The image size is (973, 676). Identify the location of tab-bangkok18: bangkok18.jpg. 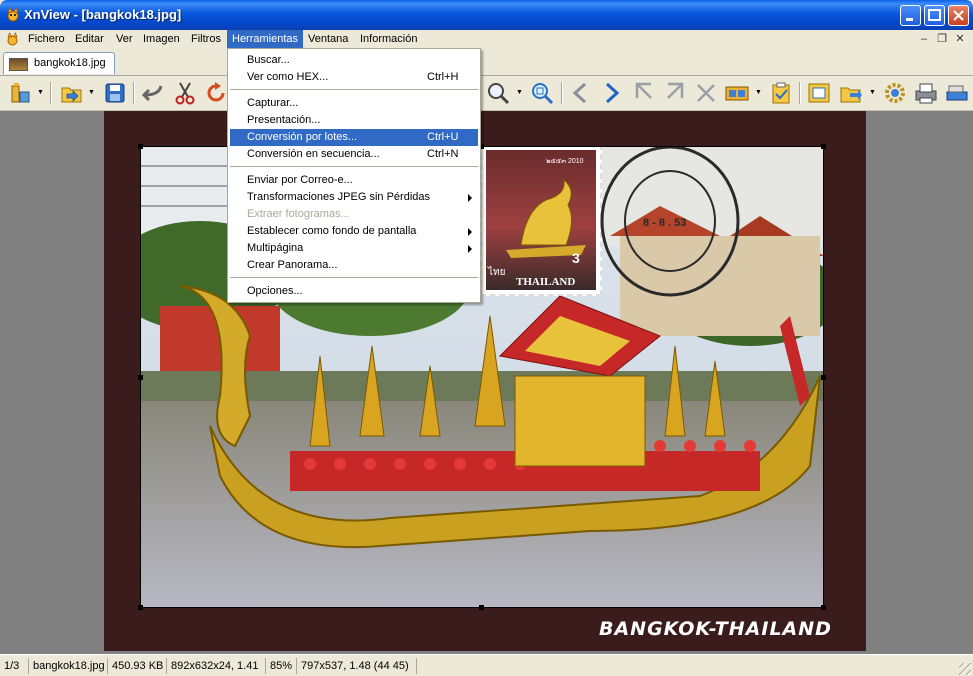
(59, 63).